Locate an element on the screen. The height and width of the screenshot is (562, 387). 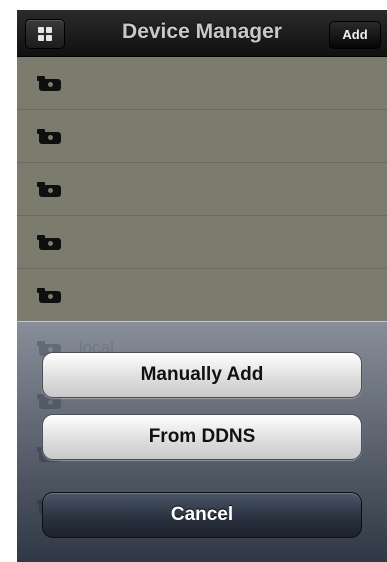
add-button: Add is located at coordinates (355, 35).